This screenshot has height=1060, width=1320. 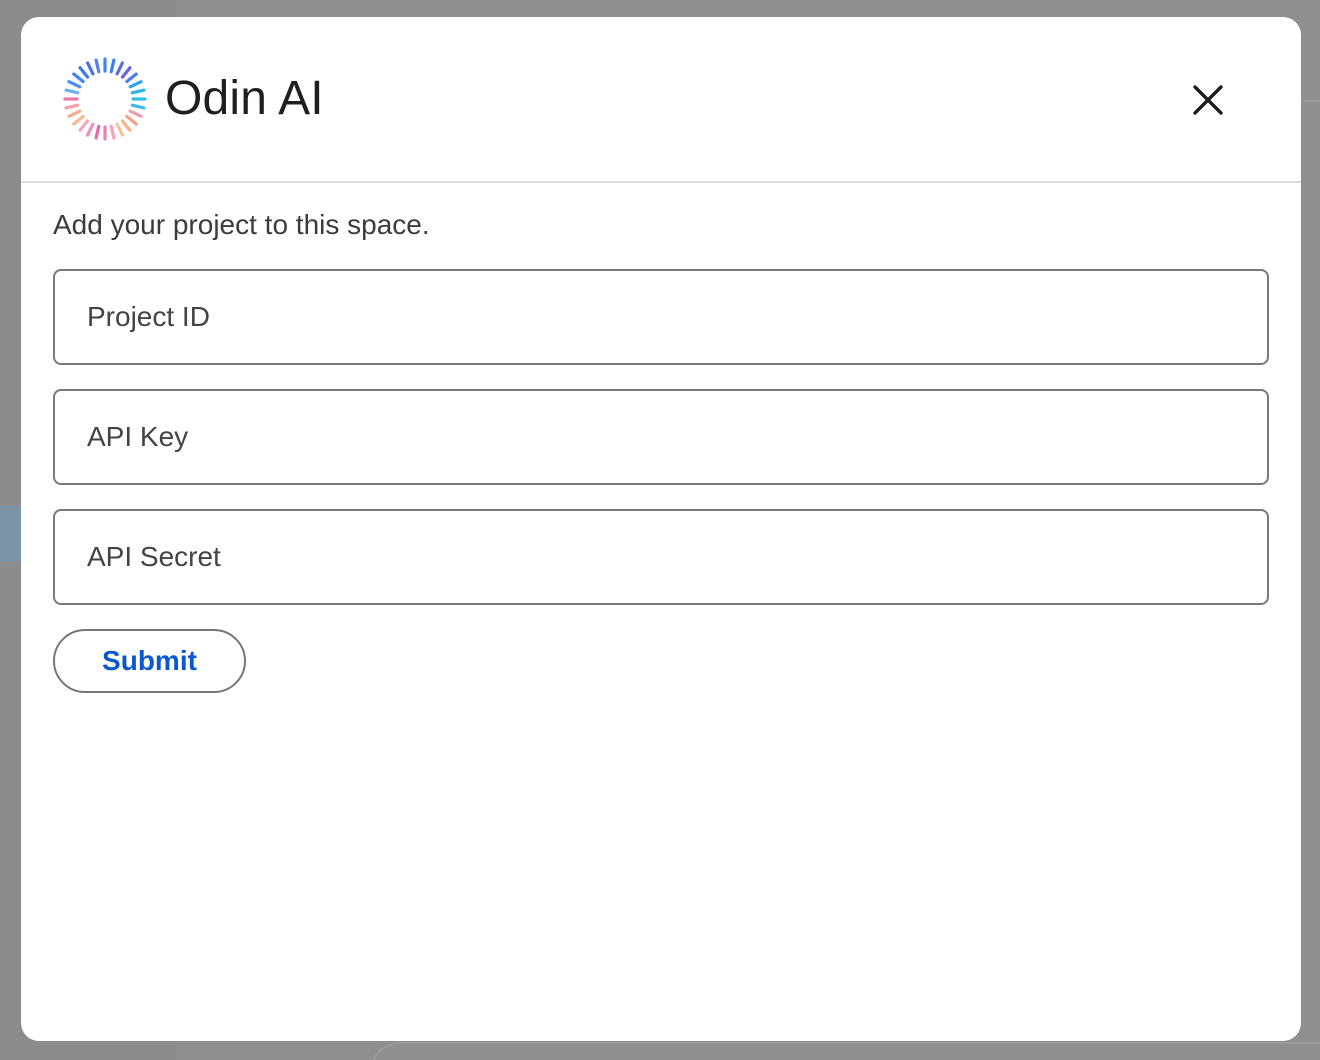 I want to click on brand-name: Odin AI, so click(x=244, y=98).